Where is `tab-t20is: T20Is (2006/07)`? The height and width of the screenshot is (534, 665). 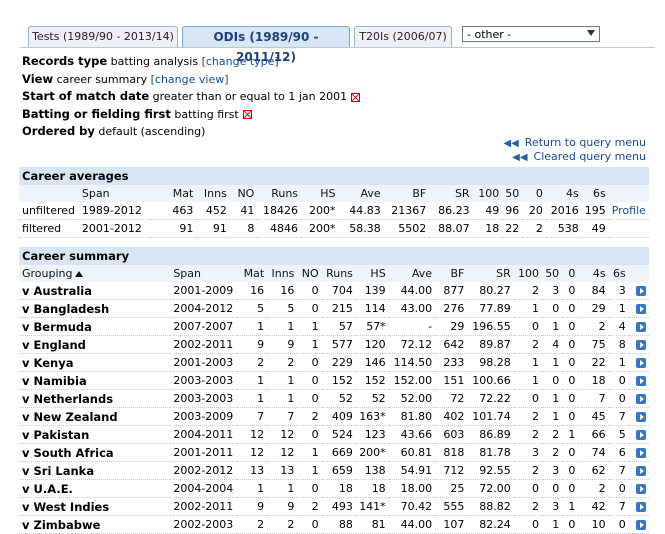 tab-t20is: T20Is (2006/07) is located at coordinates (403, 36).